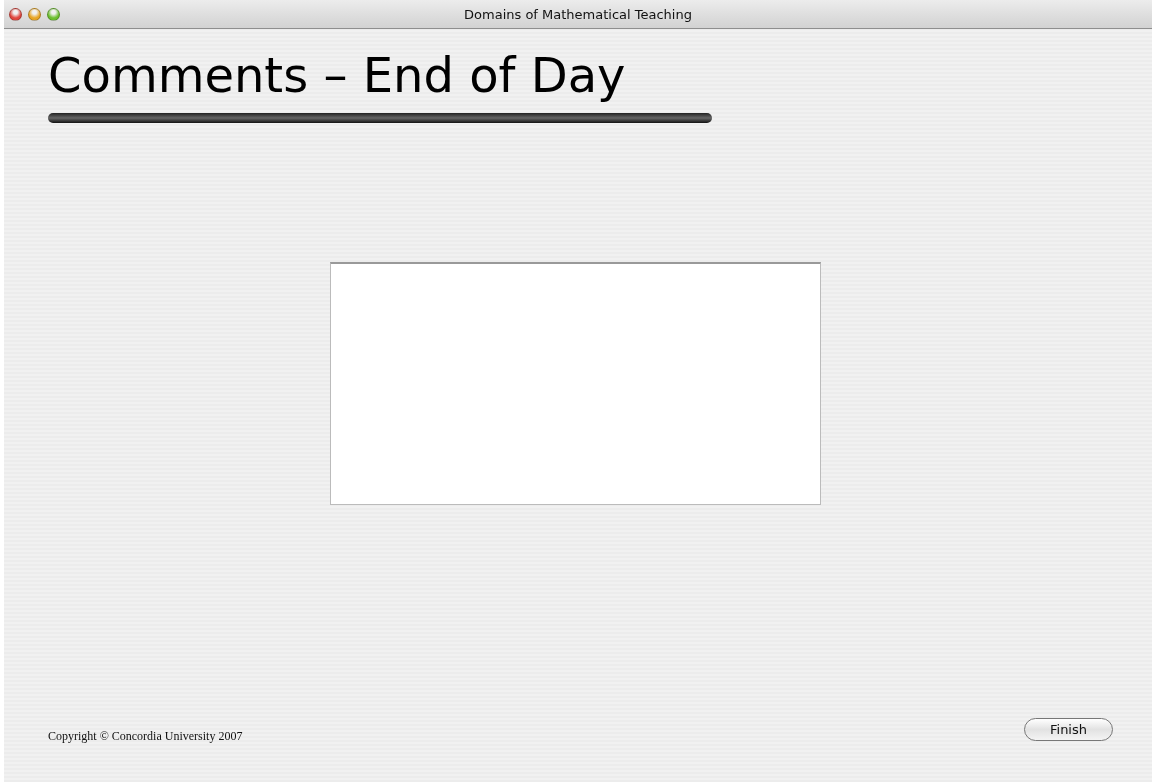  Describe the element at coordinates (337, 75) in the screenshot. I see `page-heading: Comments – End of Day` at that location.